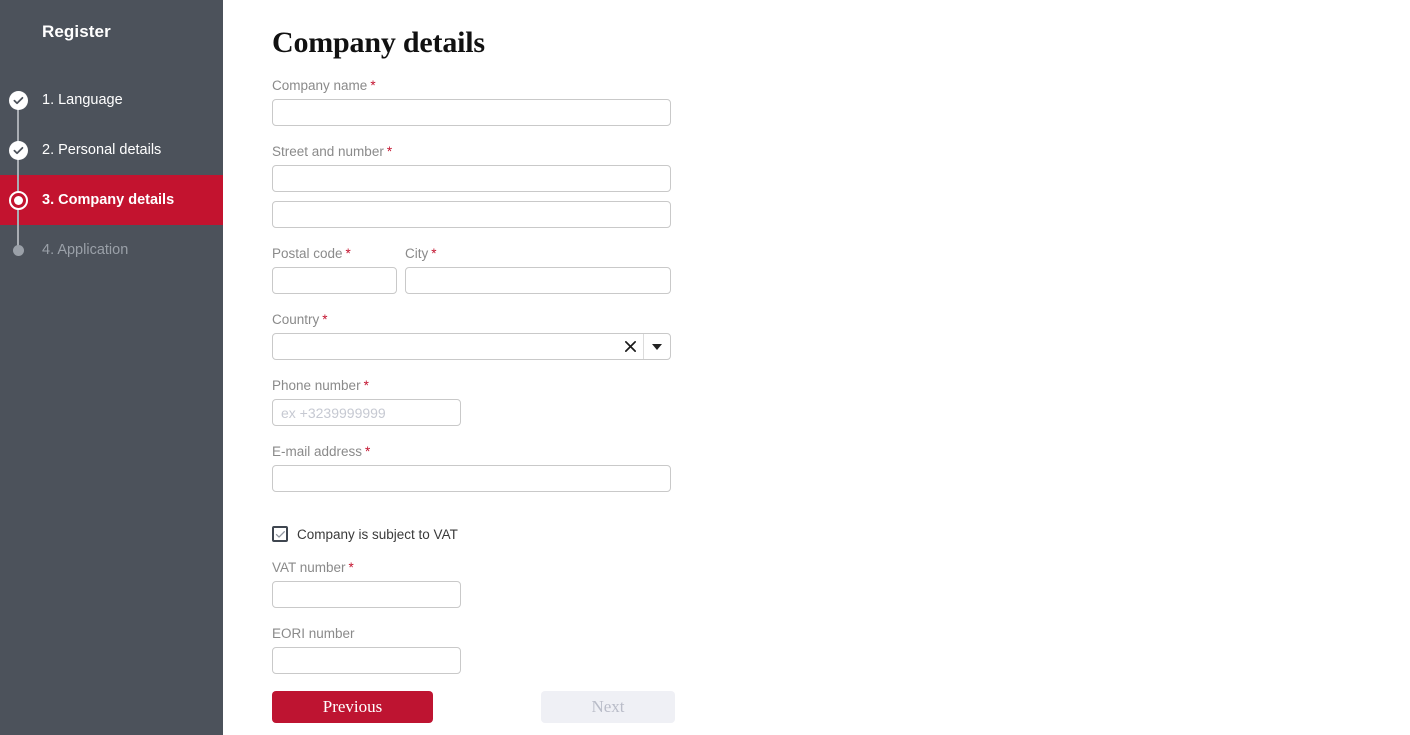 The height and width of the screenshot is (735, 1410). What do you see at coordinates (280, 534) in the screenshot?
I see `checkbox-checked-icon` at bounding box center [280, 534].